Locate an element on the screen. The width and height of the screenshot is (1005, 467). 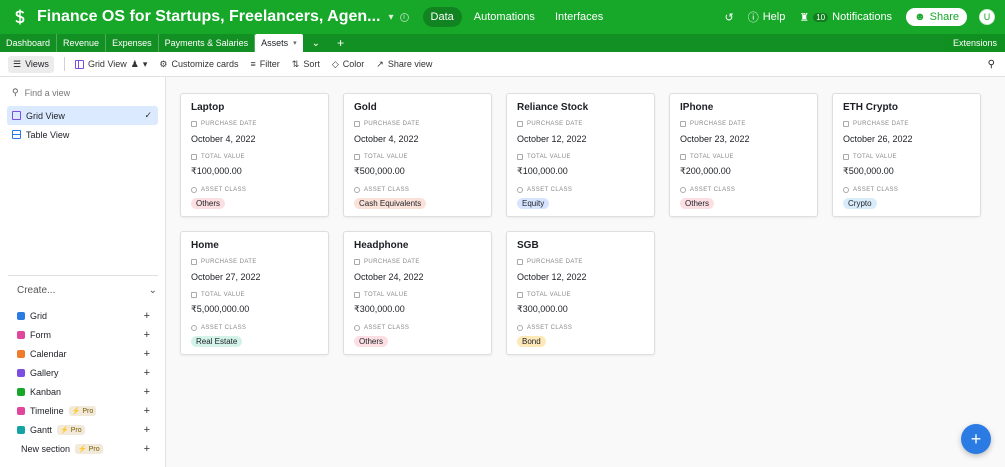
sidebar-item-grid-view: Grid View ✓ is located at coordinates (82, 115).